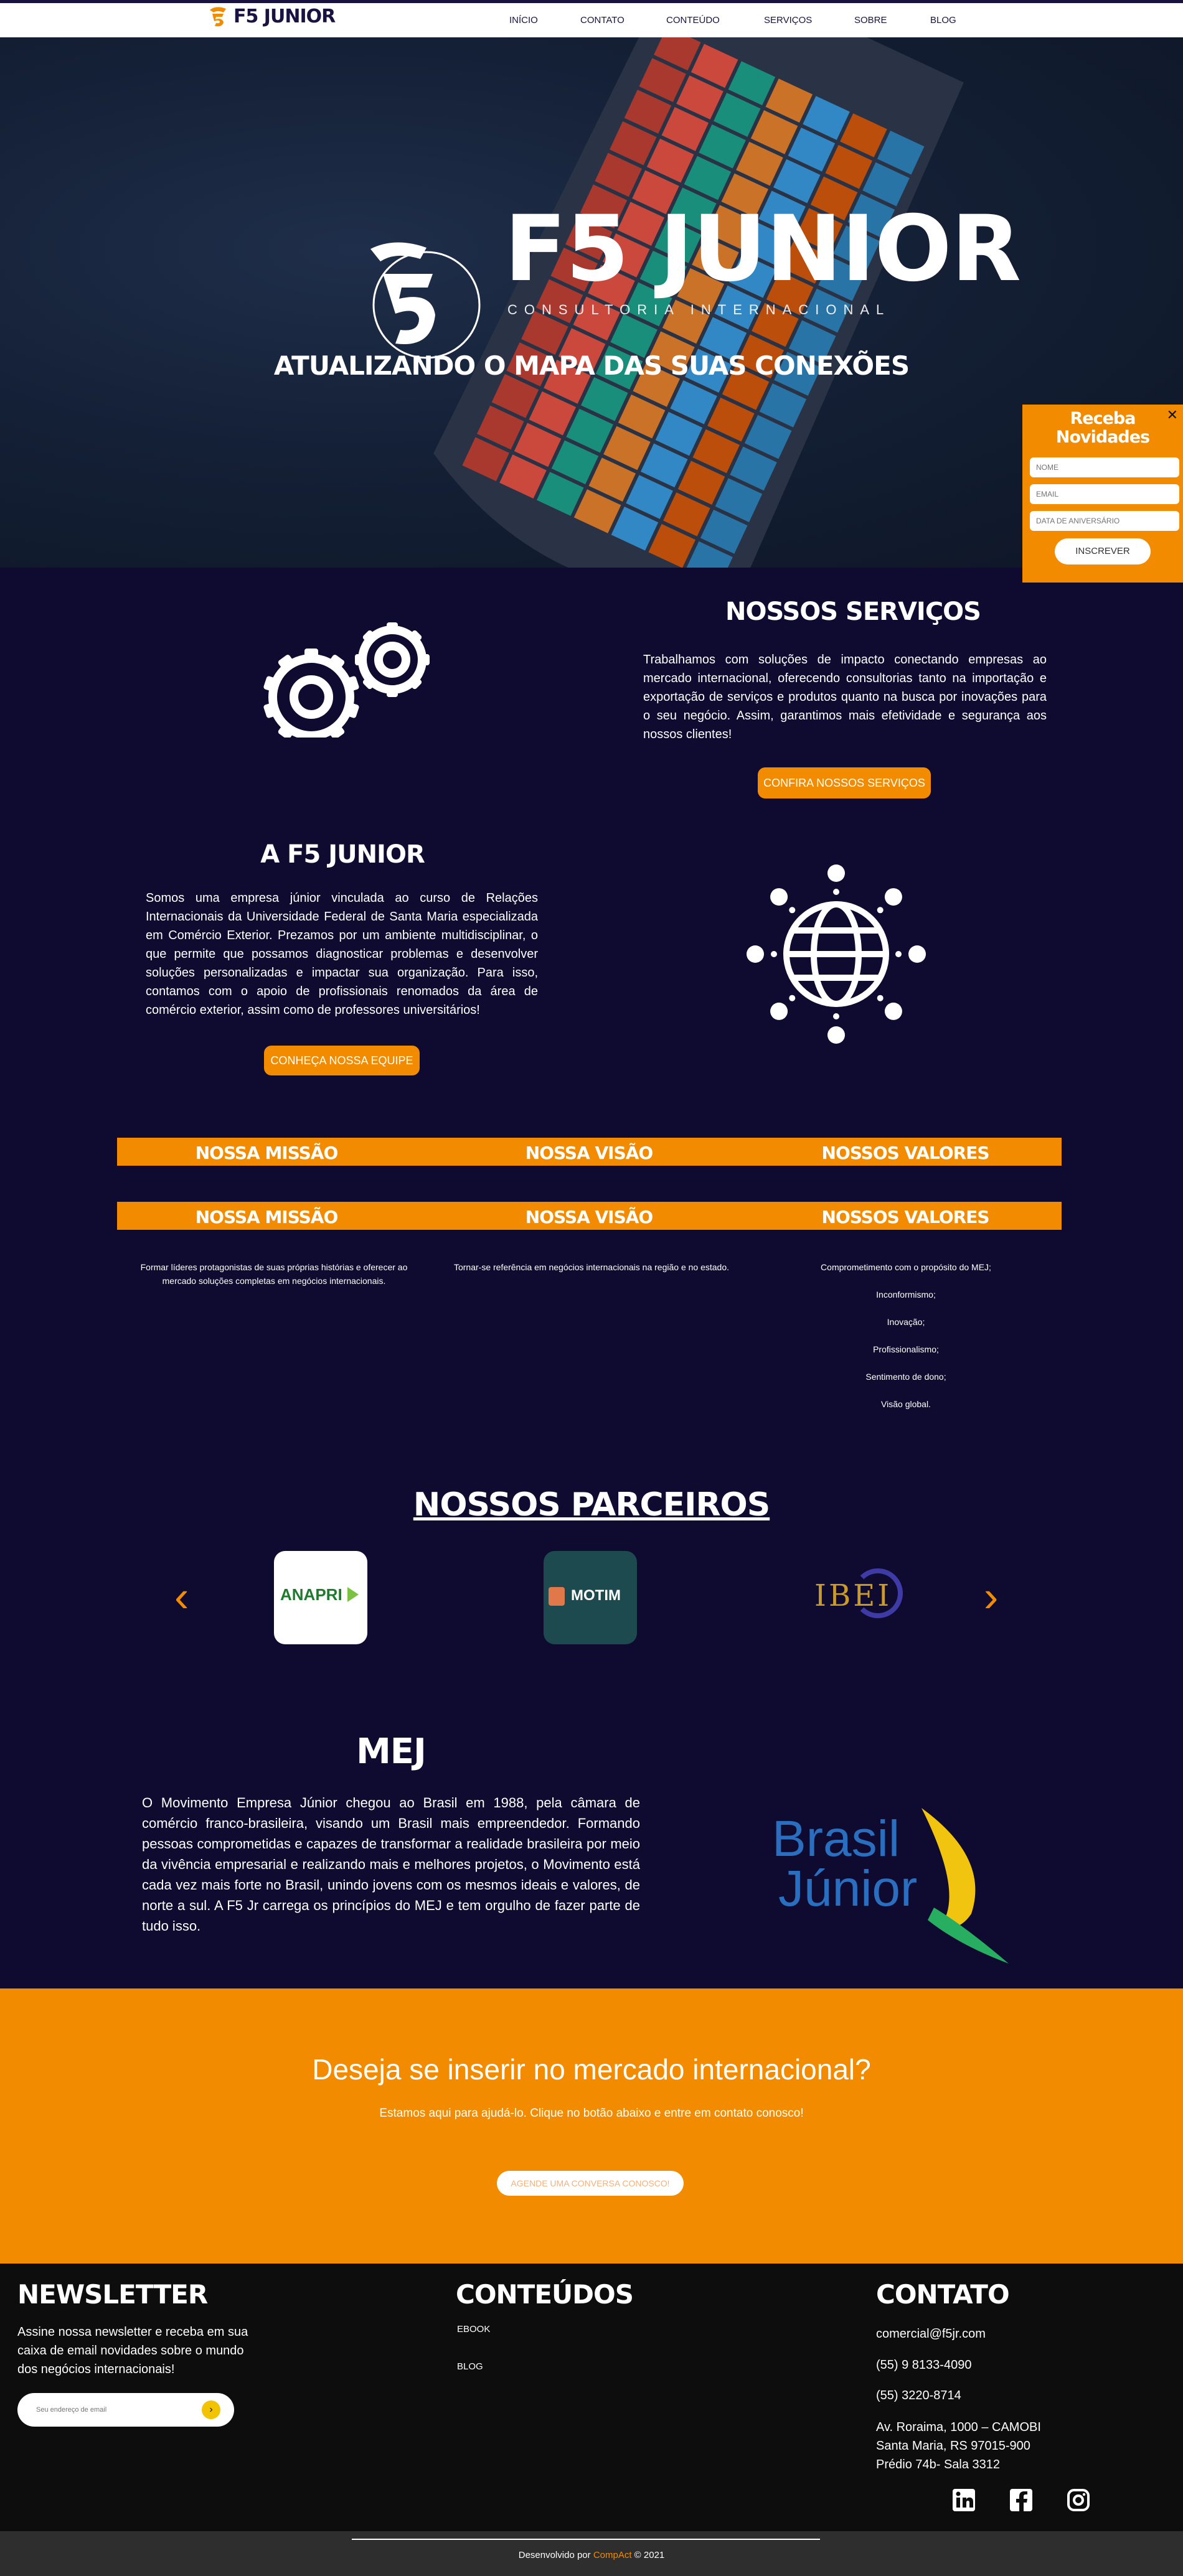  I want to click on nav-item-inicio: INÍCIO, so click(523, 20).